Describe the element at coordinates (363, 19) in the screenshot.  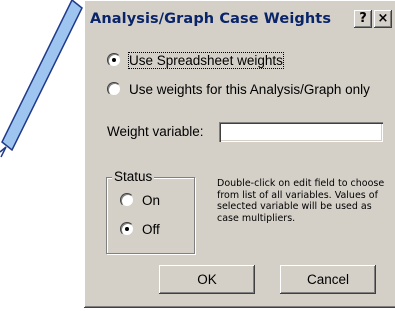
I see `help-button: ?` at that location.